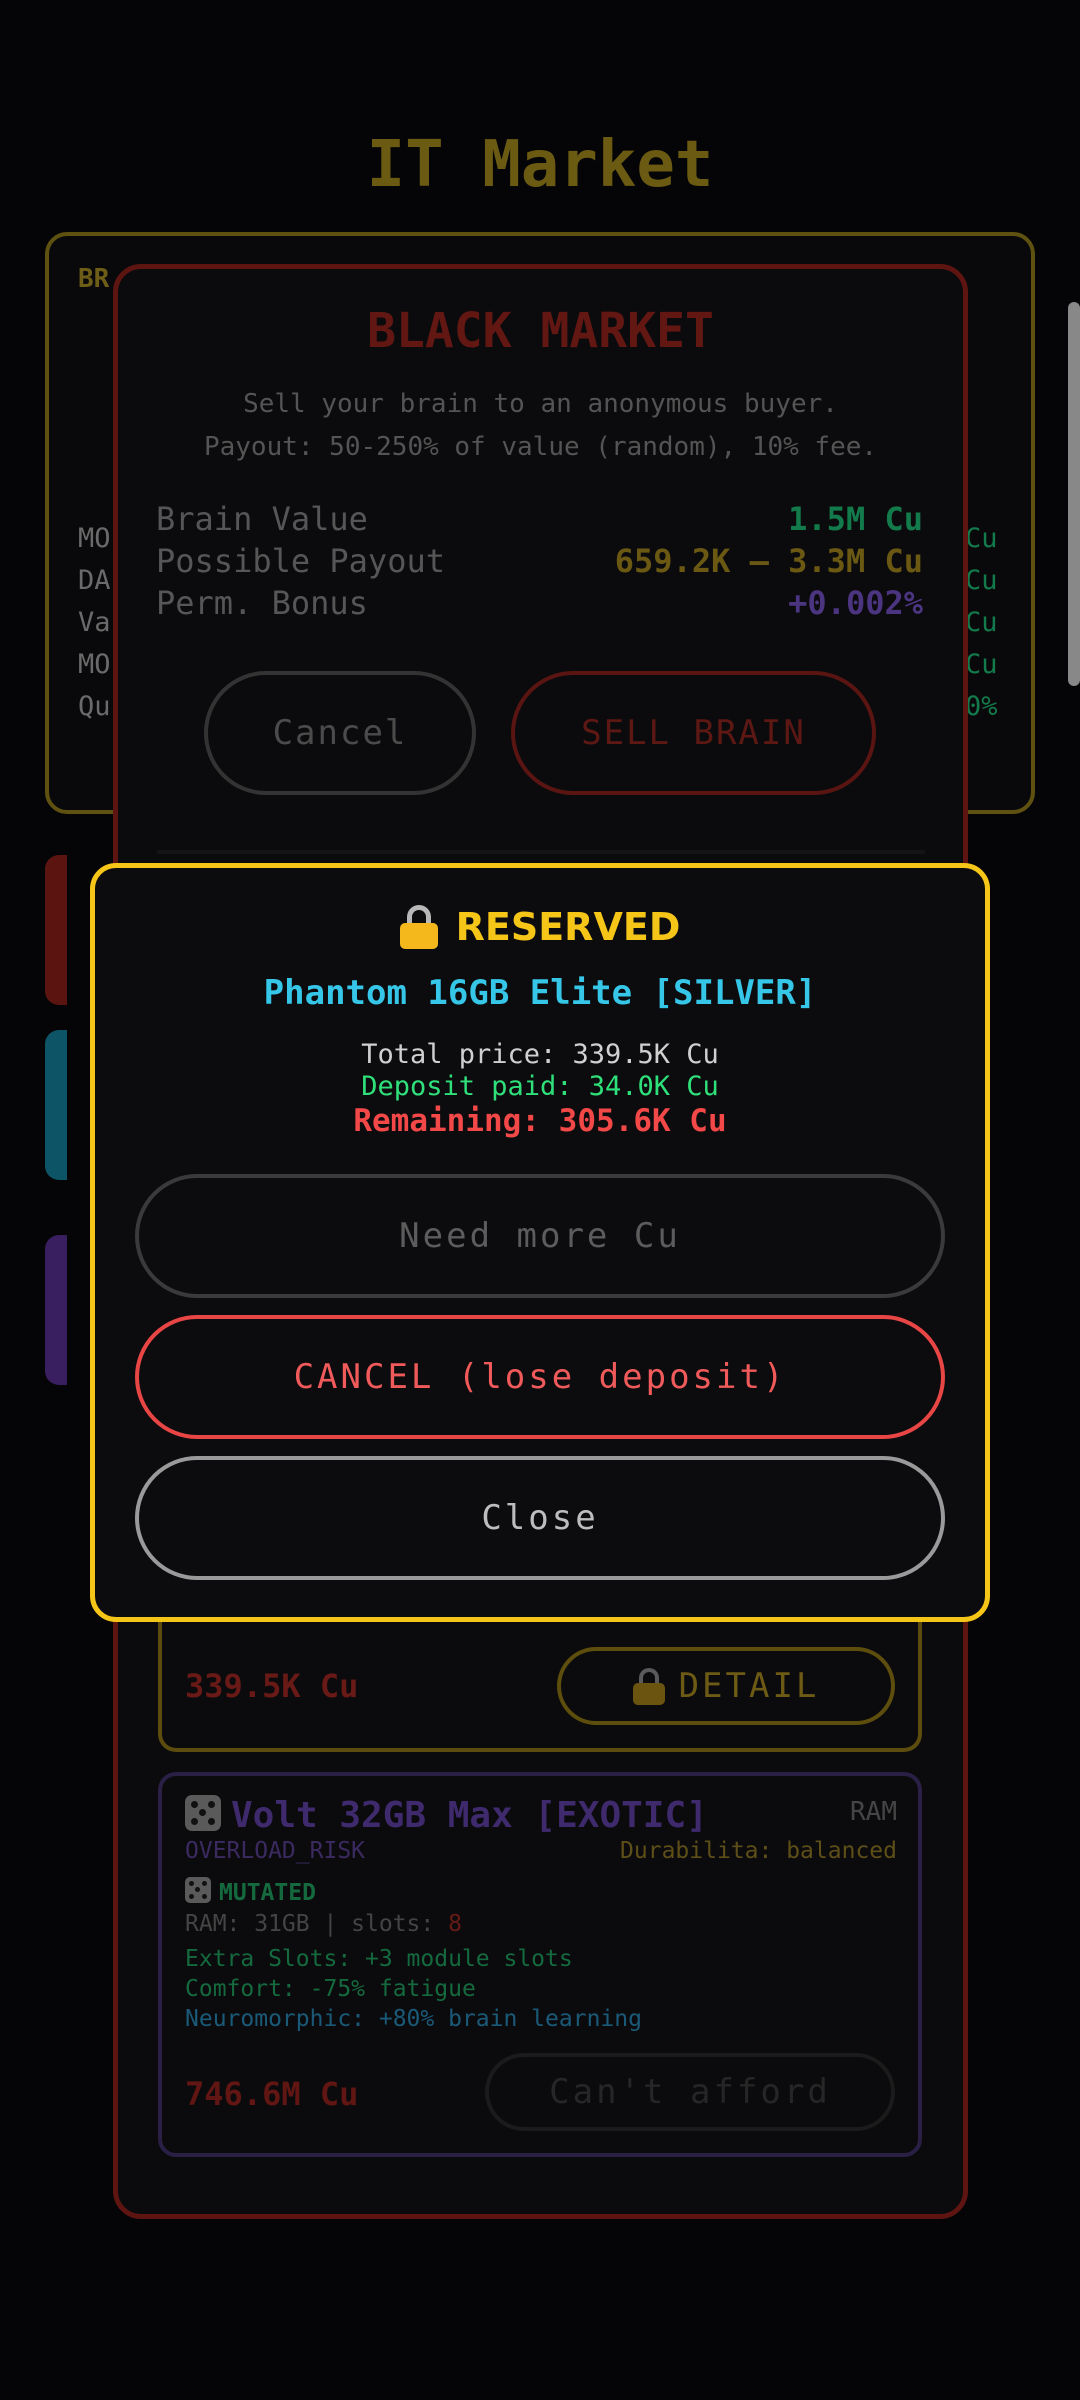  Describe the element at coordinates (413, 2019) in the screenshot. I see `effect-line: Neuromorphic: +80% brain learning` at that location.